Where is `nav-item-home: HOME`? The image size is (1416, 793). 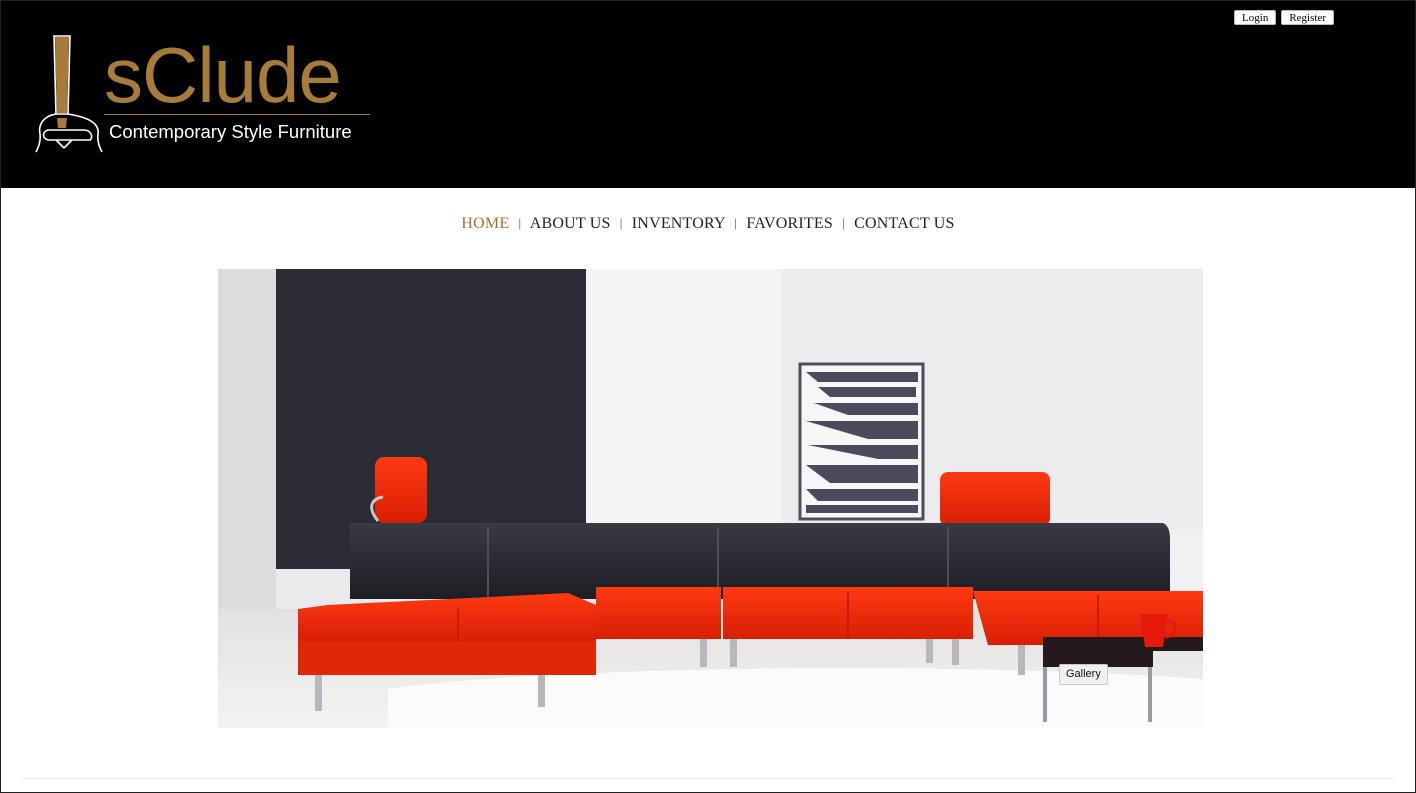
nav-item-home: HOME is located at coordinates (485, 223).